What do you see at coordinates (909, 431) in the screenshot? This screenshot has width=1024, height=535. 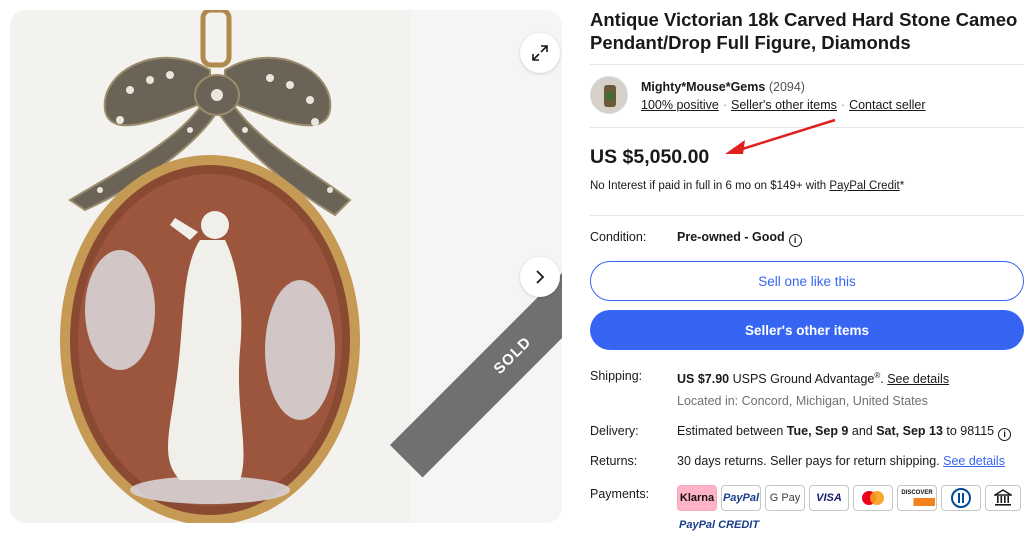 I see `delivery-end: Sat, Sep 13` at bounding box center [909, 431].